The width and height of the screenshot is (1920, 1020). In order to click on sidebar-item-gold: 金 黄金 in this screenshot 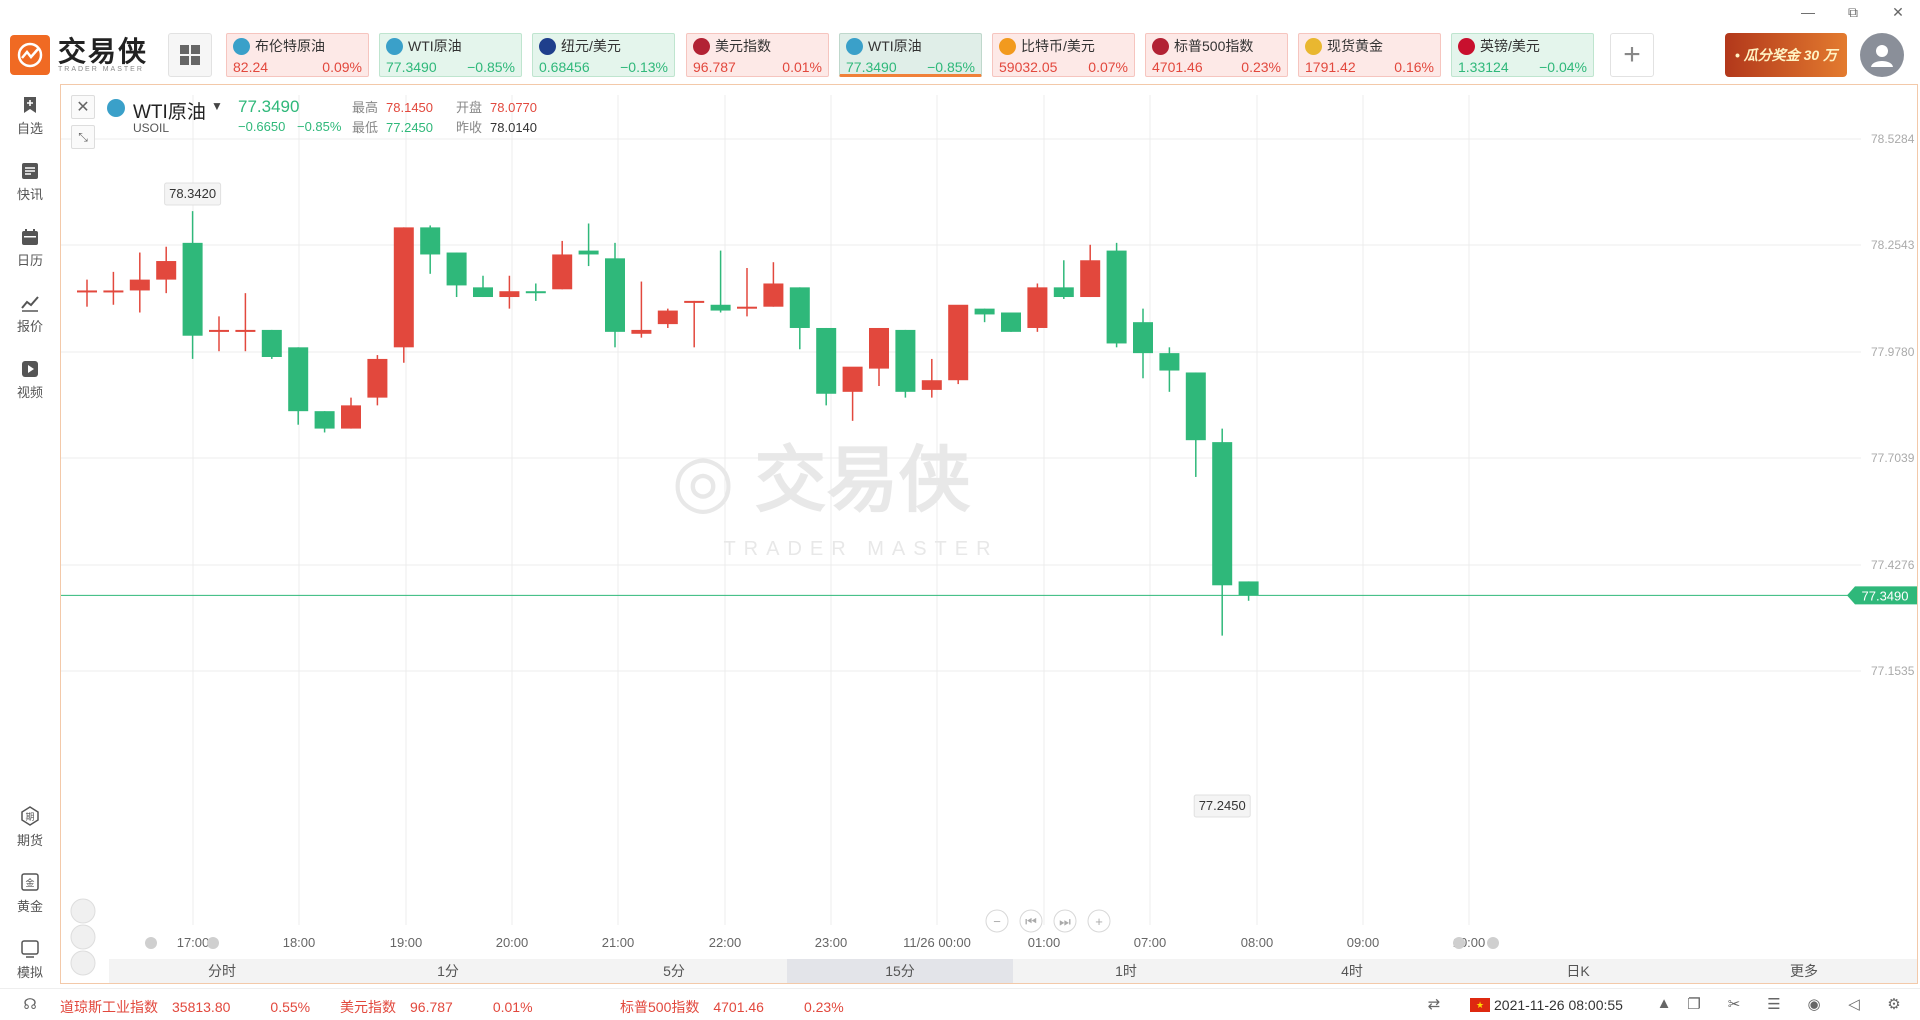, I will do `click(30, 893)`.